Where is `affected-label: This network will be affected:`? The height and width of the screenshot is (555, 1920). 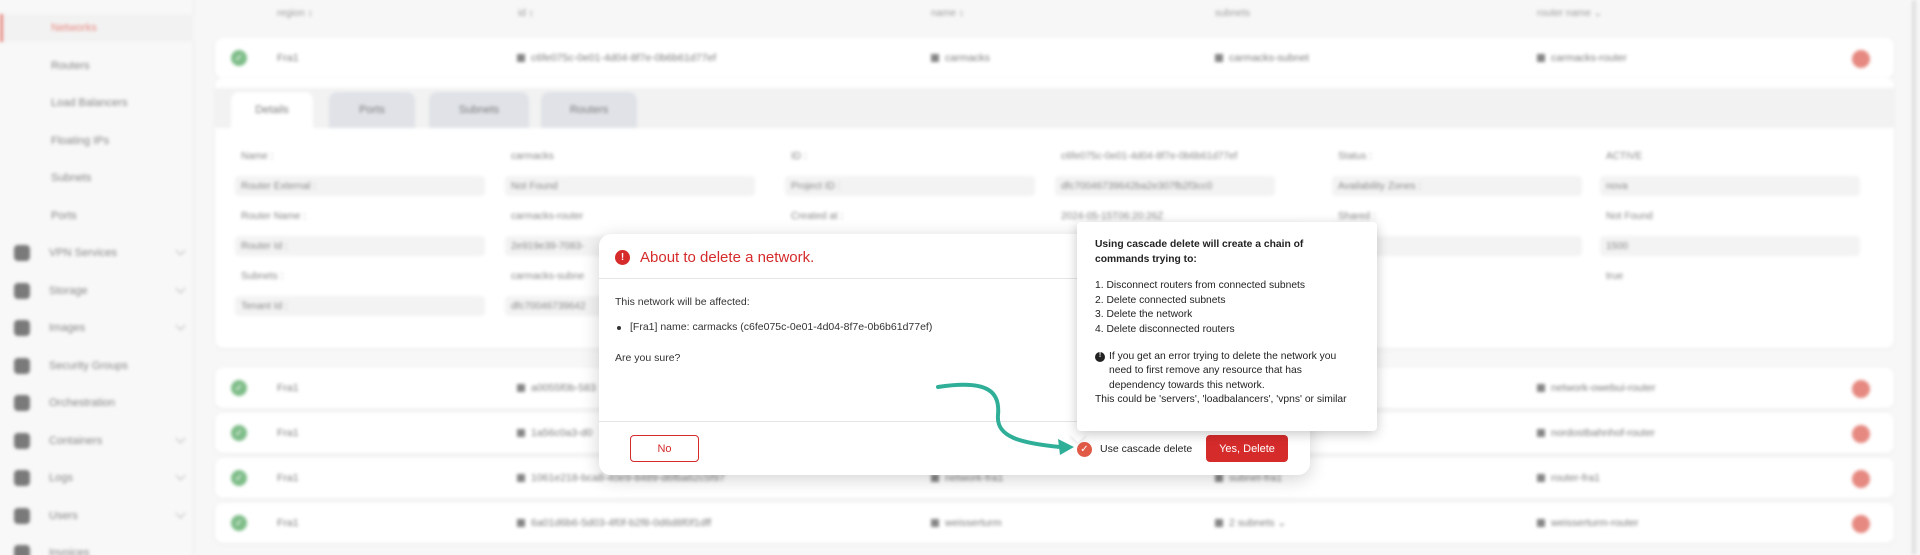 affected-label: This network will be affected: is located at coordinates (682, 302).